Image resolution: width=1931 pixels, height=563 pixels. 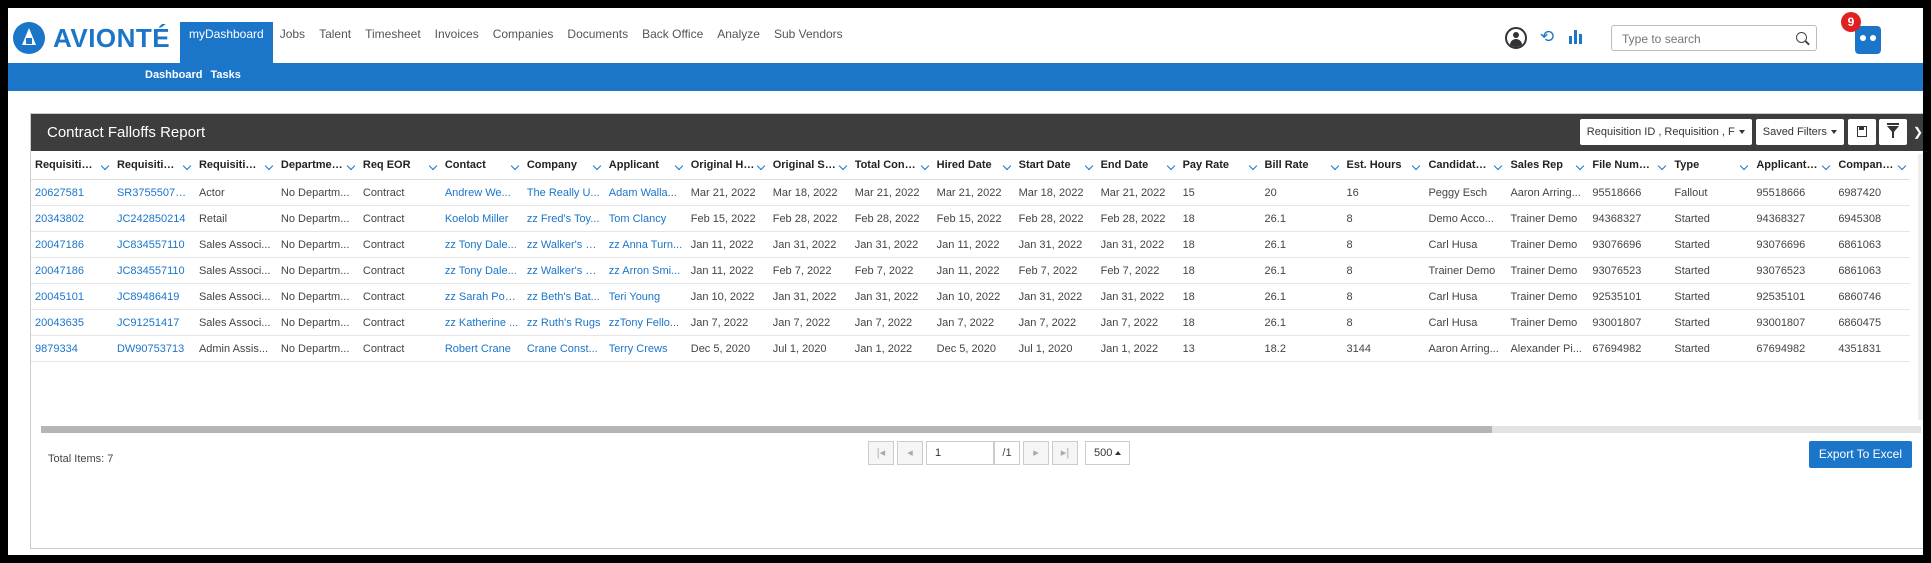 I want to click on page-number-input, so click(x=960, y=453).